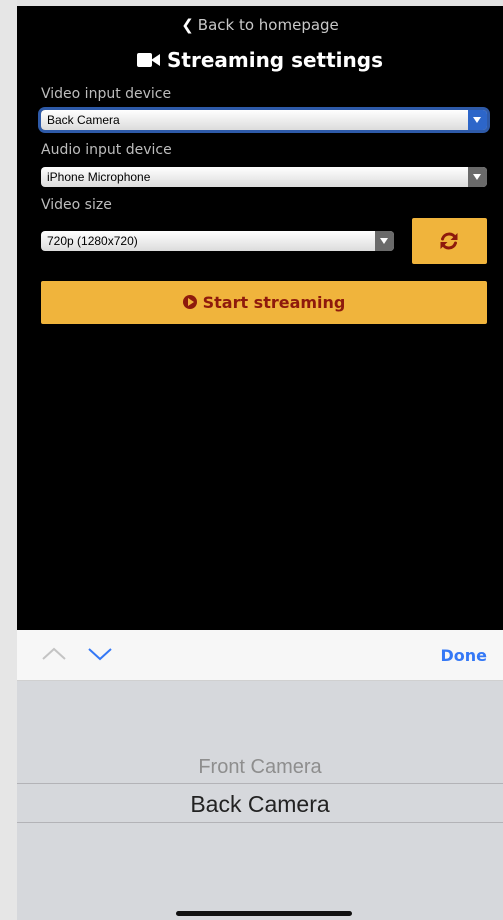 The image size is (503, 920). What do you see at coordinates (274, 302) in the screenshot?
I see `start-streaming-label: Start streaming` at bounding box center [274, 302].